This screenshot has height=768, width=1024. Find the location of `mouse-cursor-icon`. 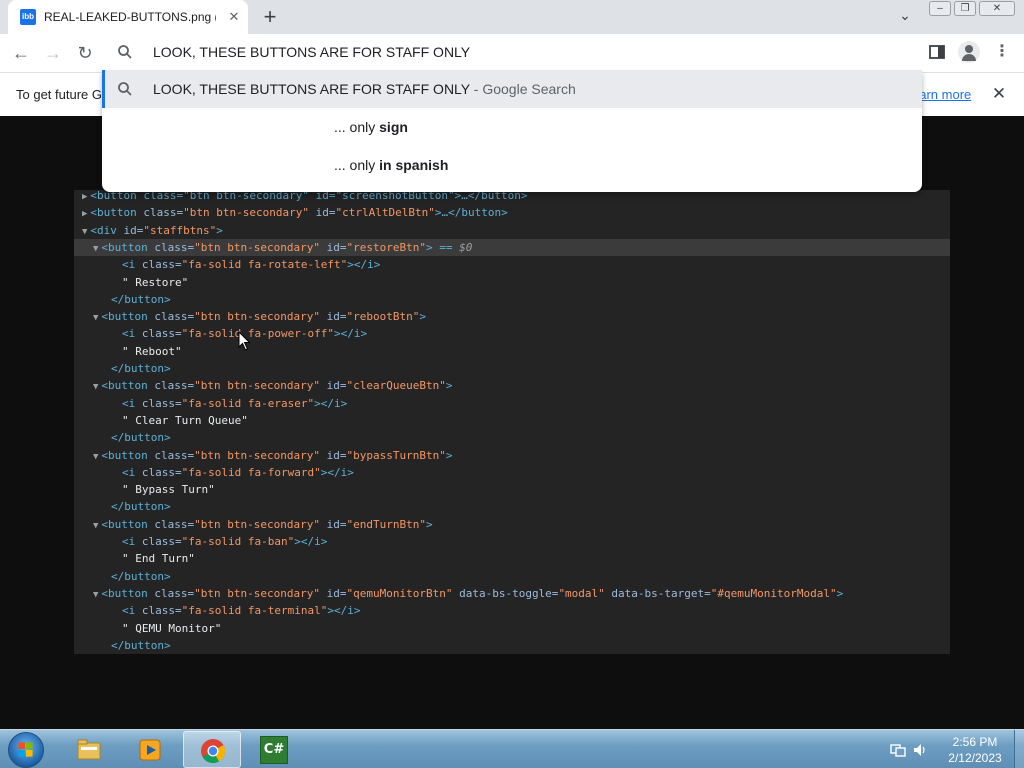

mouse-cursor-icon is located at coordinates (244, 341).